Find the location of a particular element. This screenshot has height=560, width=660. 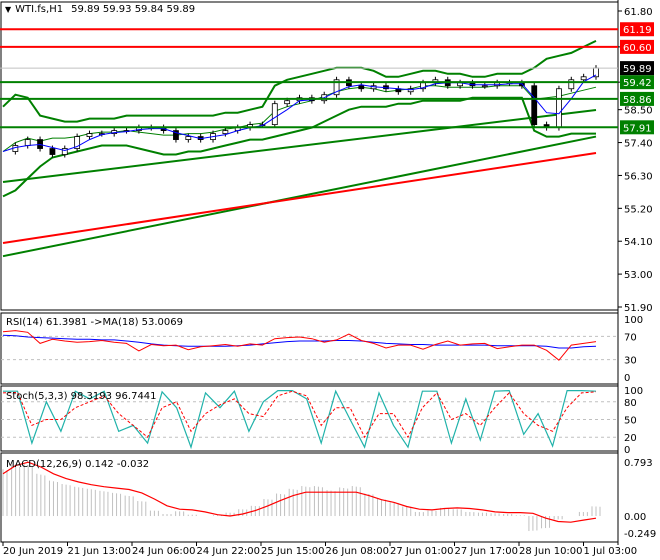

x-tick-label: 20 Jun 2019 is located at coordinates (33, 551).